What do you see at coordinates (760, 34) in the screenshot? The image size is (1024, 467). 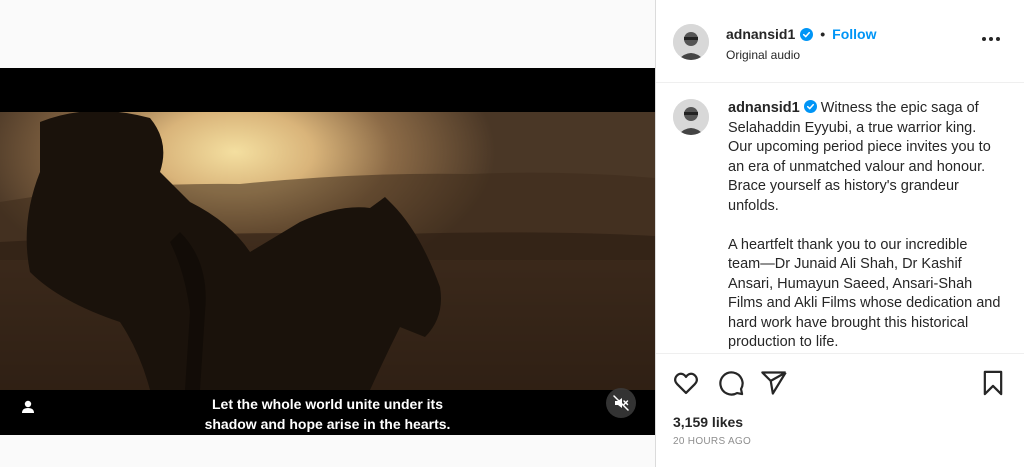 I see `username-link: adnansid1` at bounding box center [760, 34].